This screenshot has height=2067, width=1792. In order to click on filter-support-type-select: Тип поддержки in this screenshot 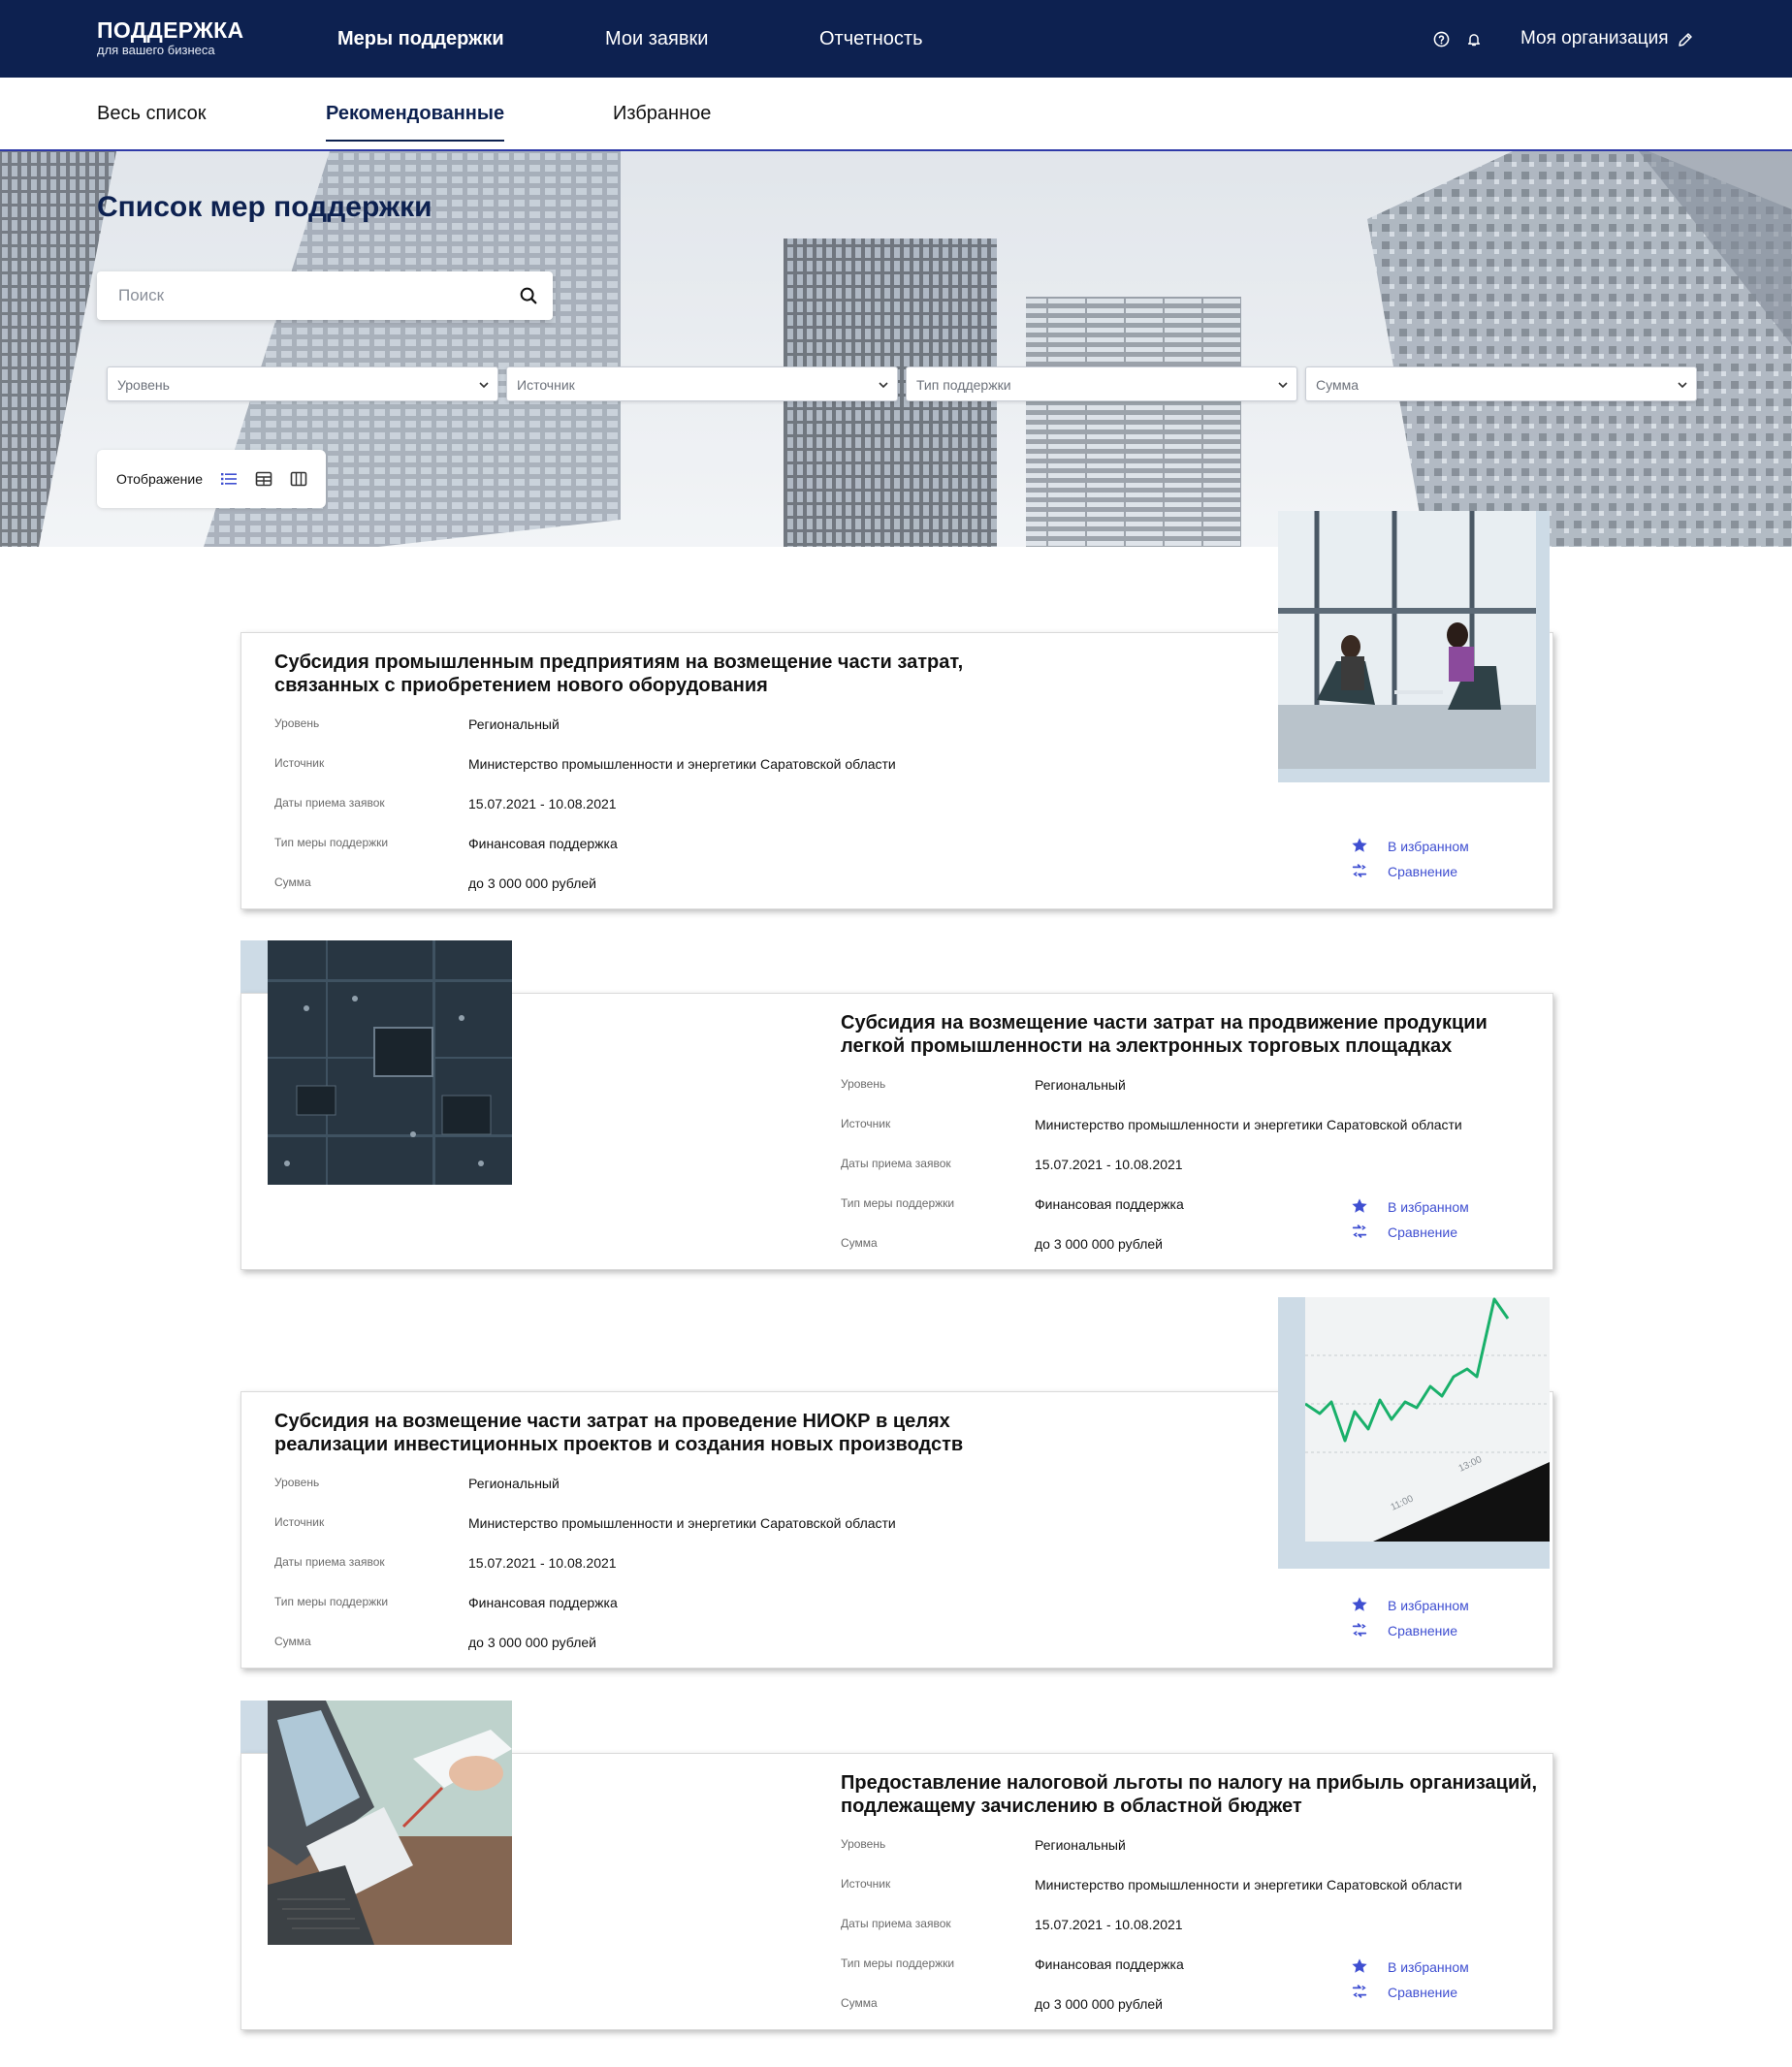, I will do `click(1101, 383)`.